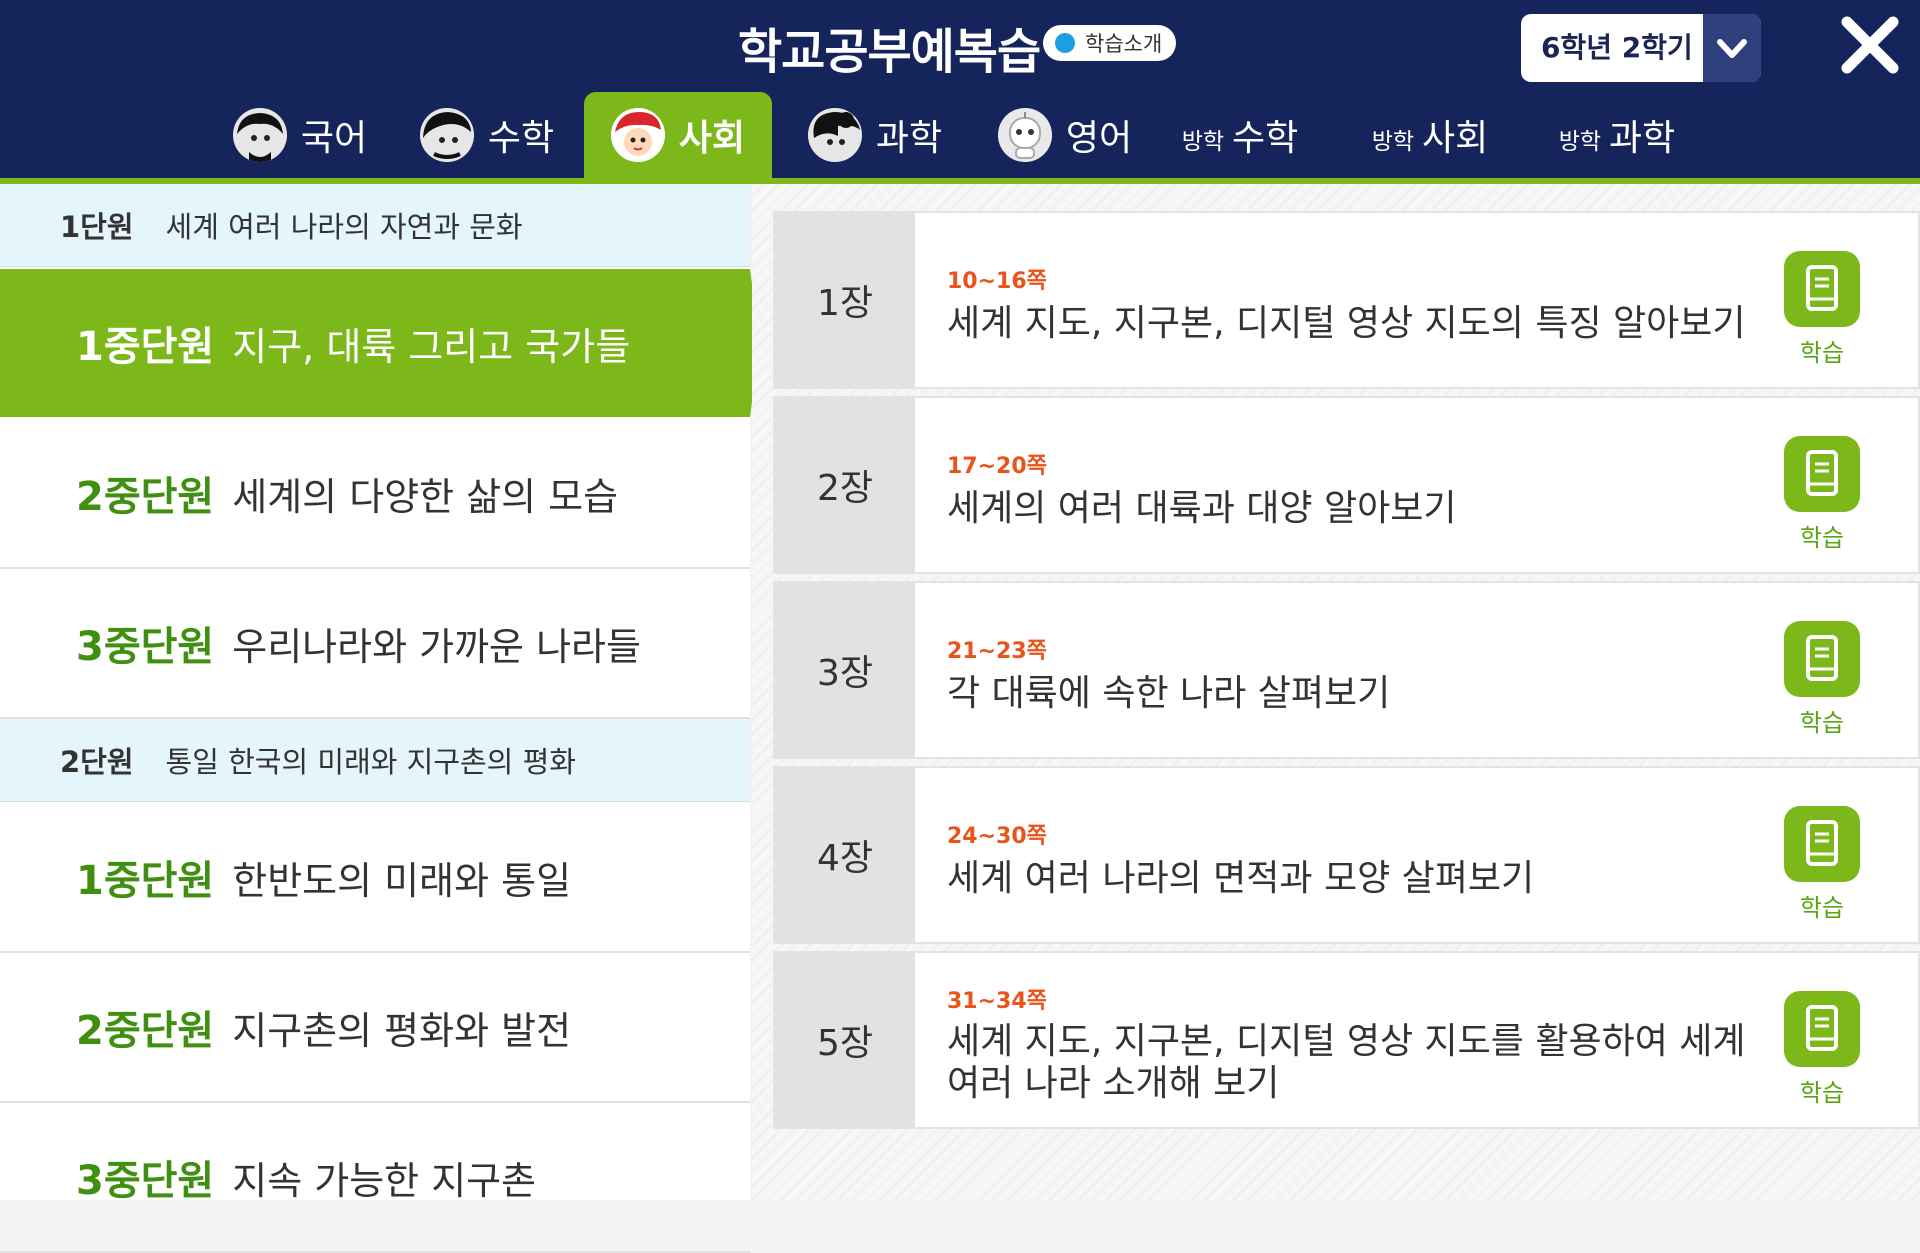 The image size is (1920, 1253). I want to click on tab-social: 사회, so click(678, 135).